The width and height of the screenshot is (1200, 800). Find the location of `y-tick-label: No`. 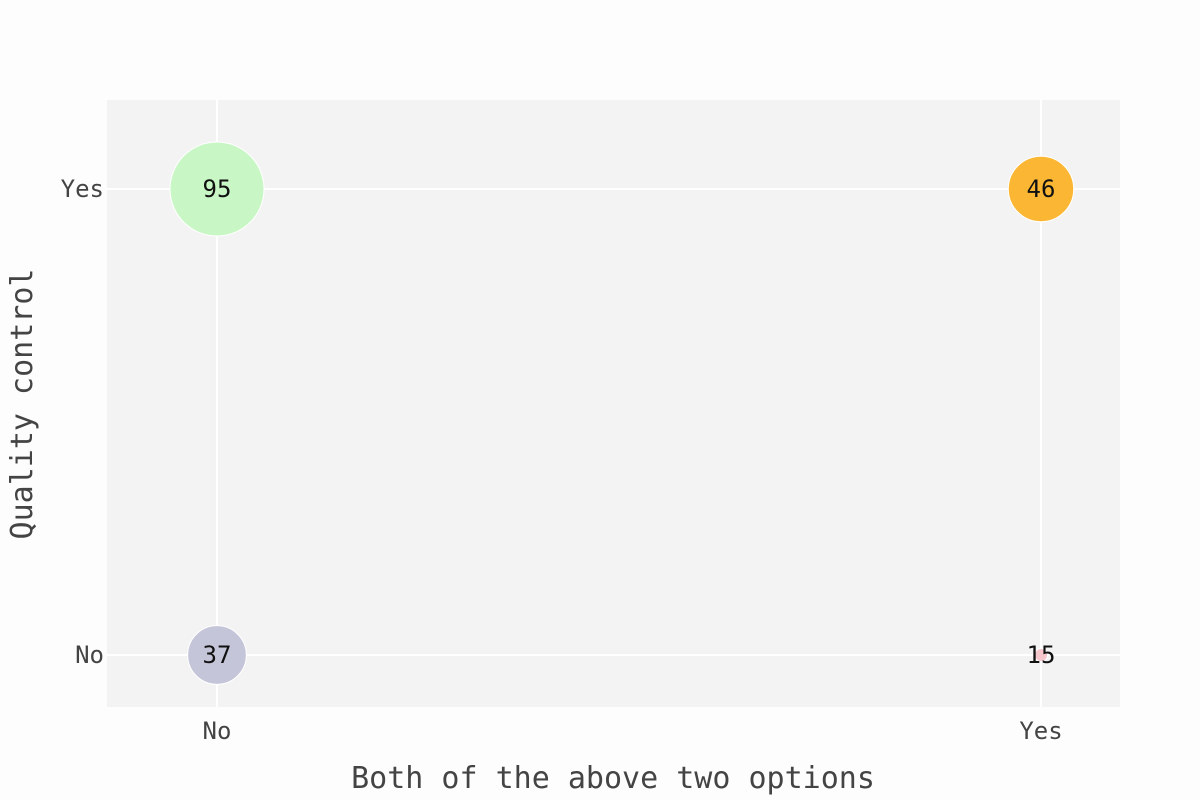

y-tick-label: No is located at coordinates (89, 655).